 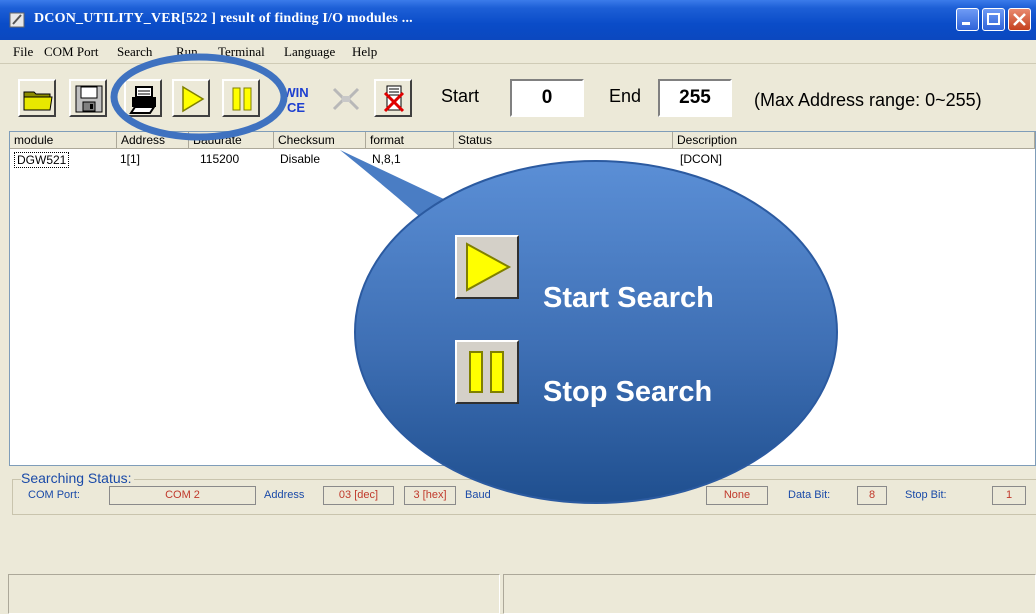 I want to click on start-search-button, so click(x=191, y=98).